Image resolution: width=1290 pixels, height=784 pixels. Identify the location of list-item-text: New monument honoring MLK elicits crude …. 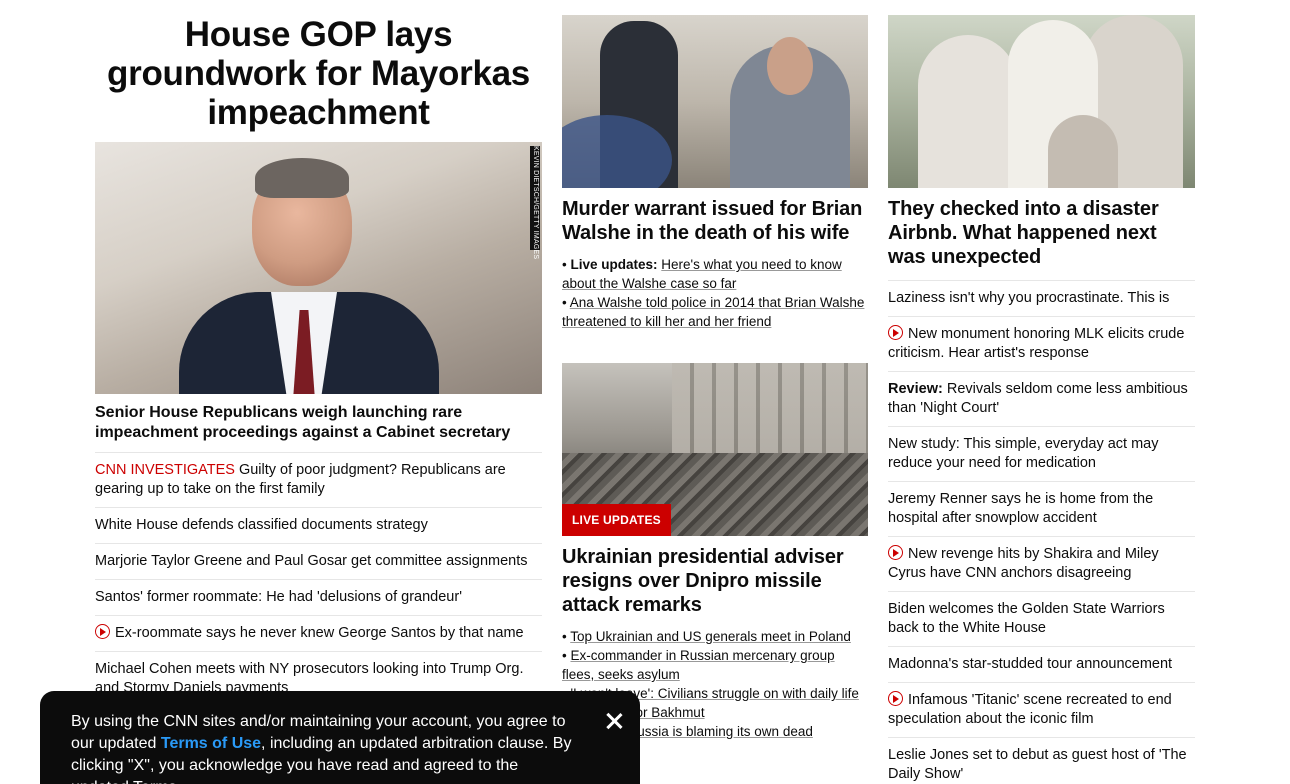
(1036, 343).